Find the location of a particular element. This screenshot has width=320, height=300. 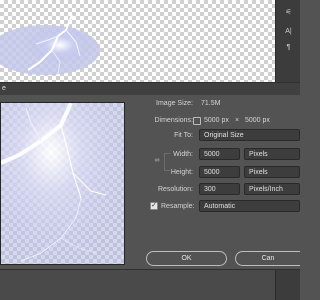

paragraph-glyph: ¶ is located at coordinates (288, 47).